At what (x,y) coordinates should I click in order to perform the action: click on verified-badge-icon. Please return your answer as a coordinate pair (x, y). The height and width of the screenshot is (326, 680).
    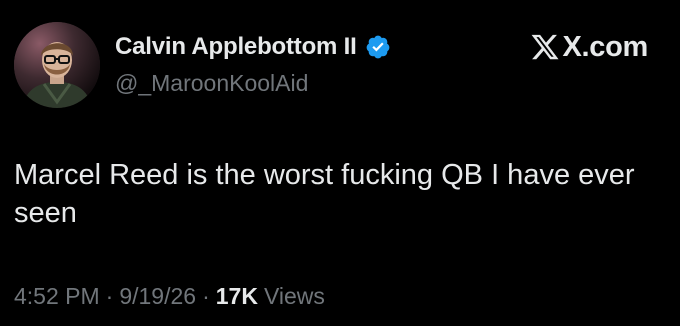
    Looking at the image, I should click on (377, 47).